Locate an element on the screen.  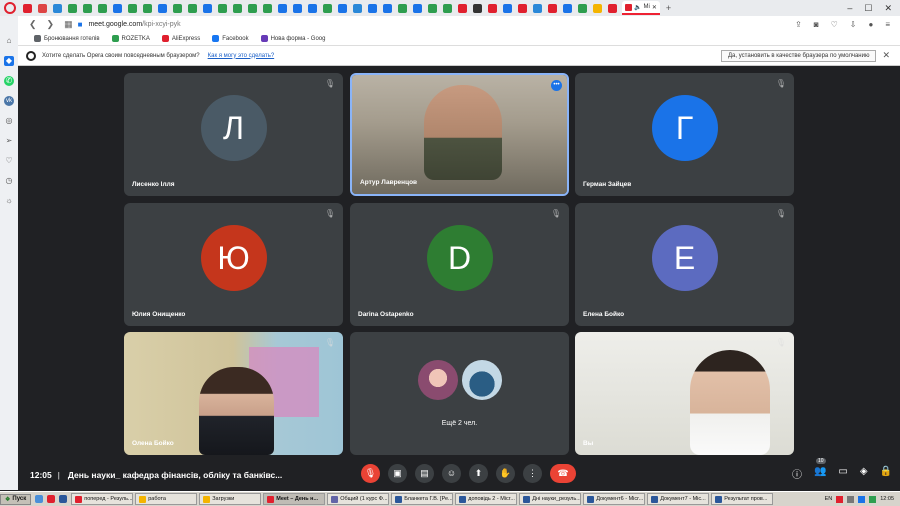
active-tab: 🔈 Mi ✕ is located at coordinates (641, 8).